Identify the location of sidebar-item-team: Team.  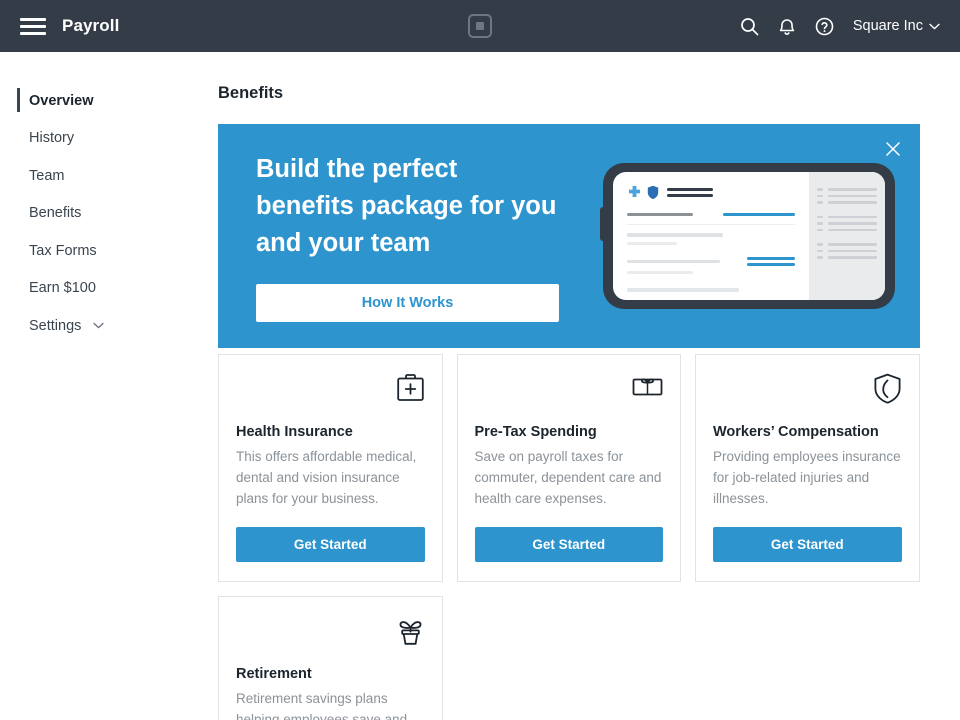
(109, 176).